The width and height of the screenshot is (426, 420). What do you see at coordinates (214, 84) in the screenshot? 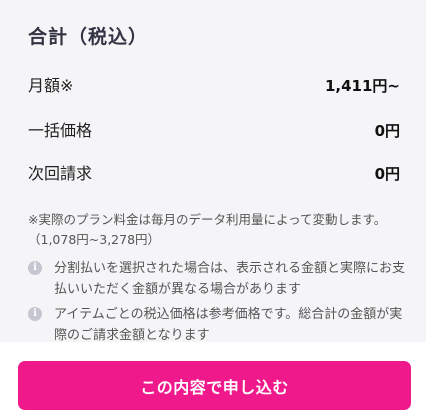
I see `monthly-row: 月額※ 1,411円~` at bounding box center [214, 84].